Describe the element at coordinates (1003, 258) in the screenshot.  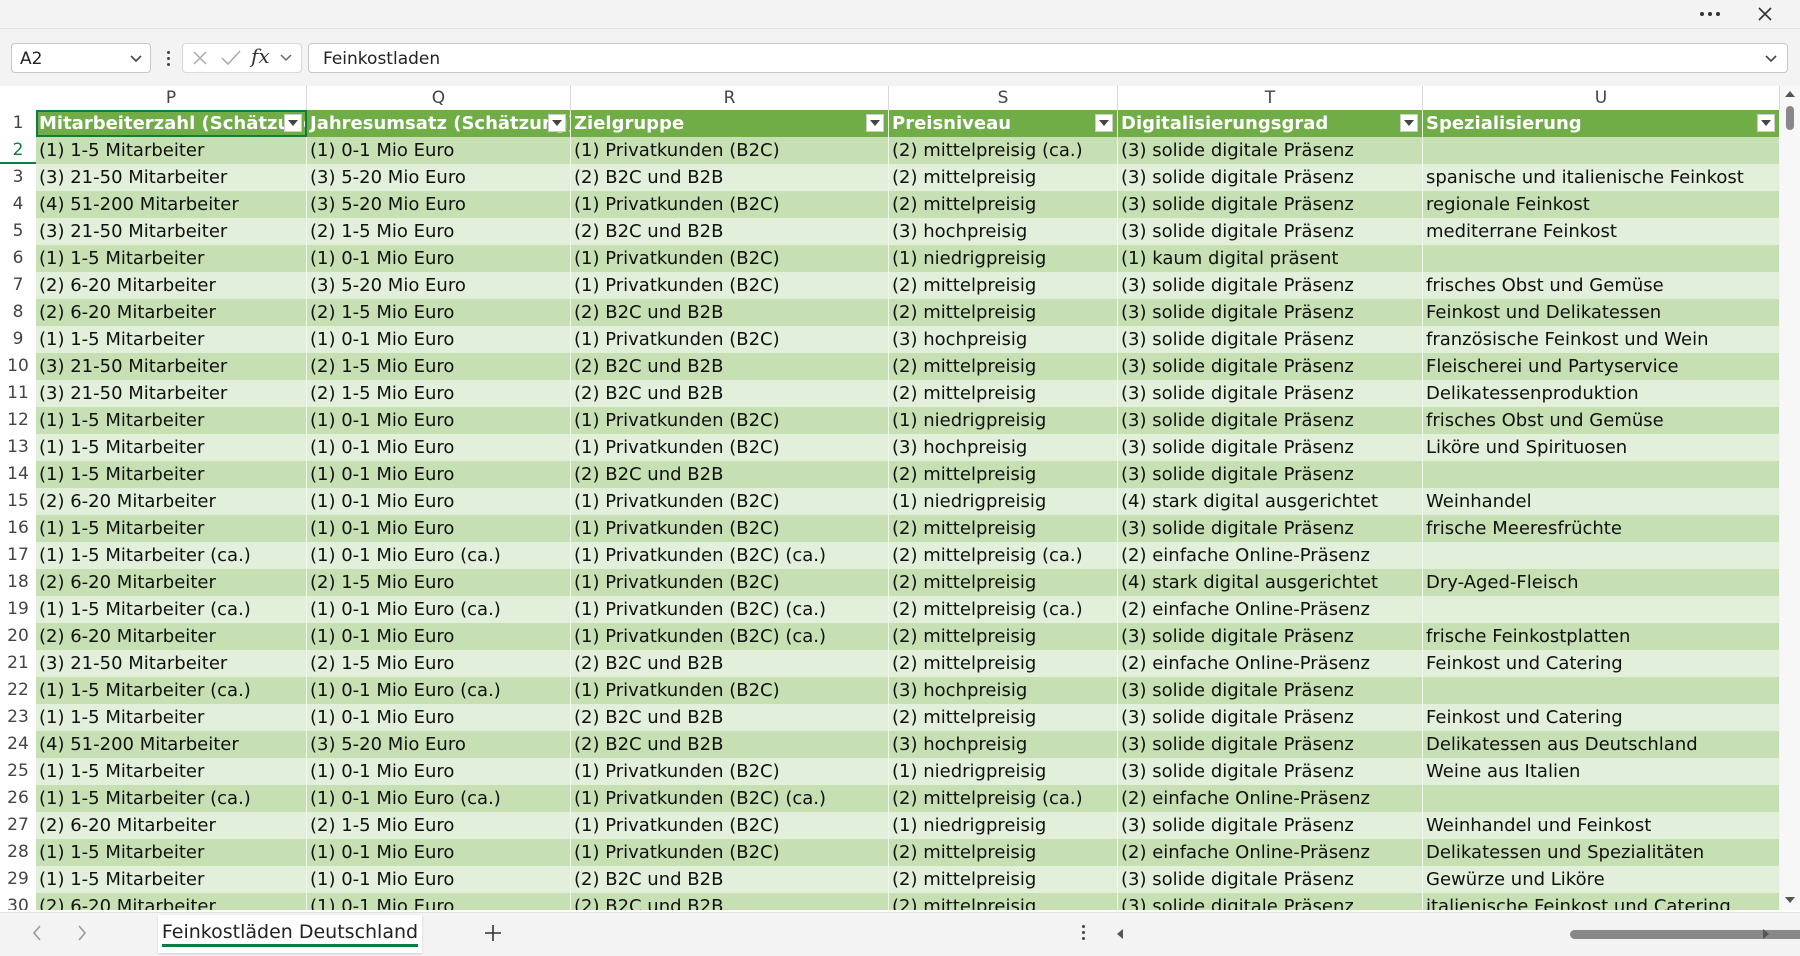
I see `table-cell: (1) niedrigpreisig` at that location.